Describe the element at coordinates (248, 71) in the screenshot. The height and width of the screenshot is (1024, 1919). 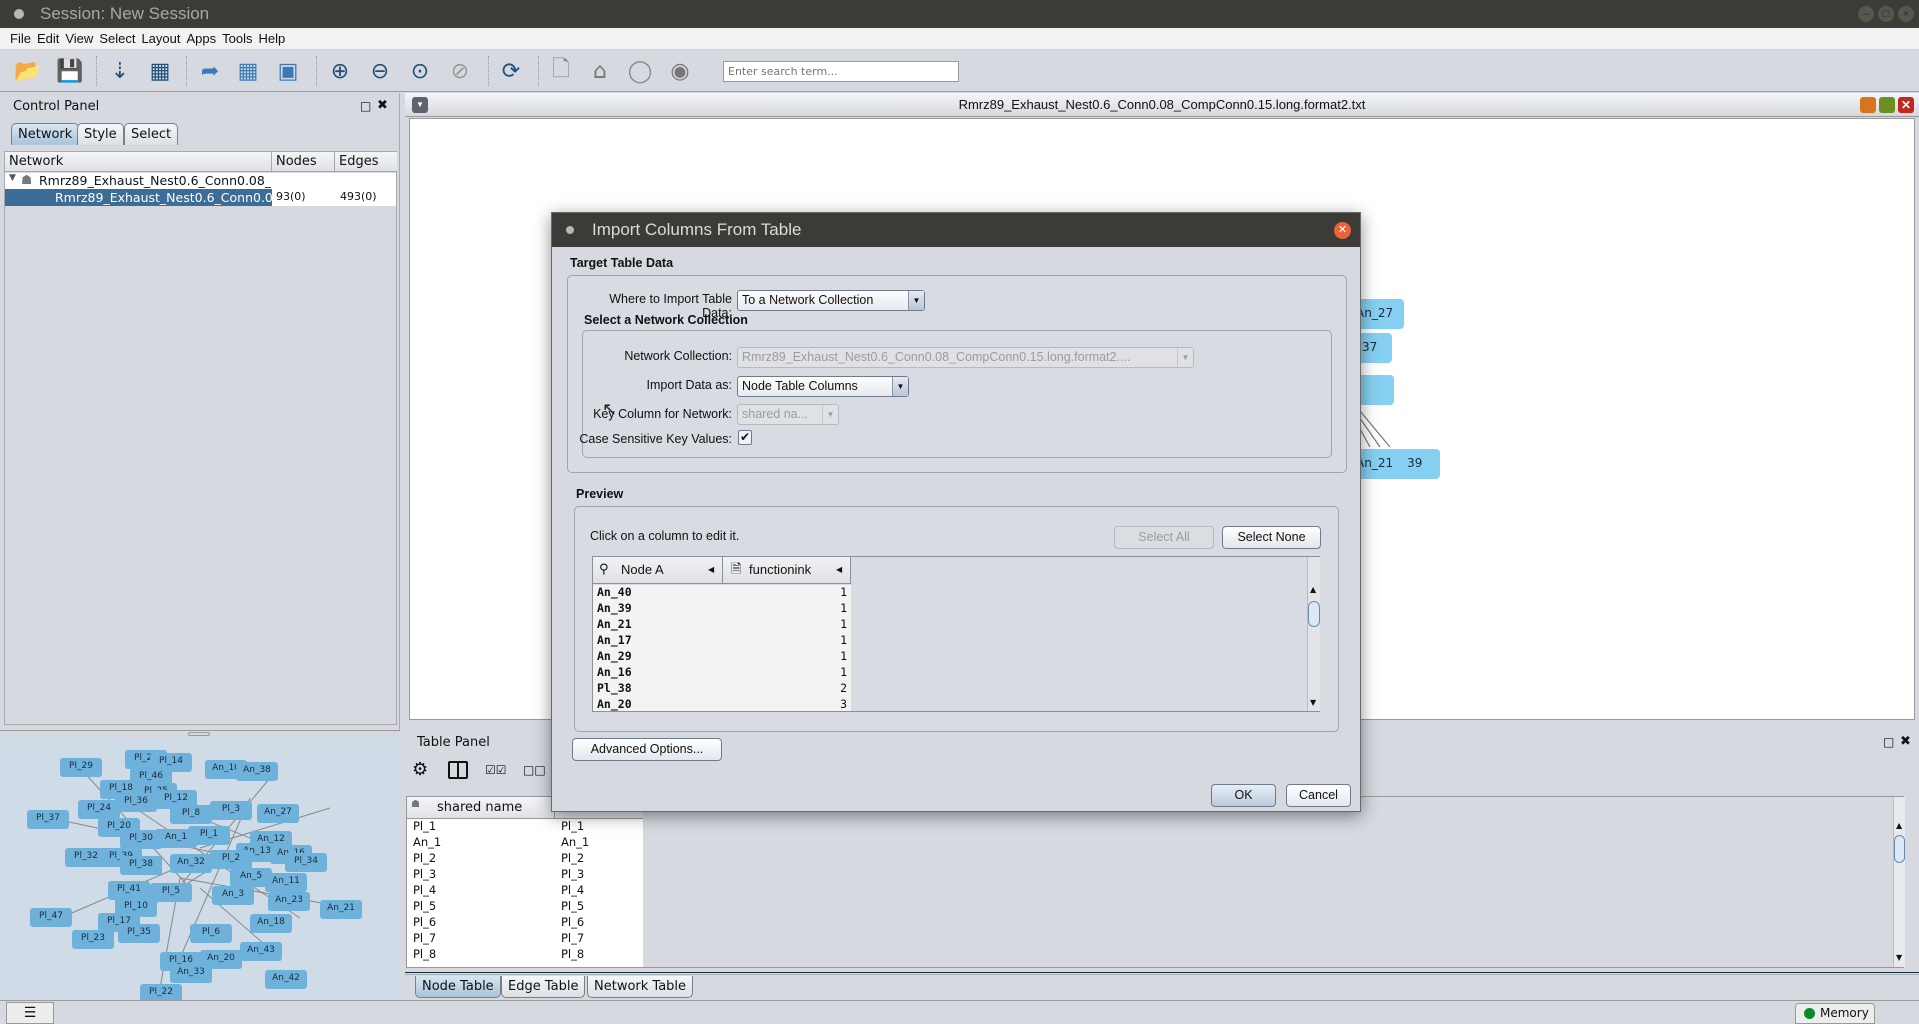
I see `export-table-icon: ▦` at that location.